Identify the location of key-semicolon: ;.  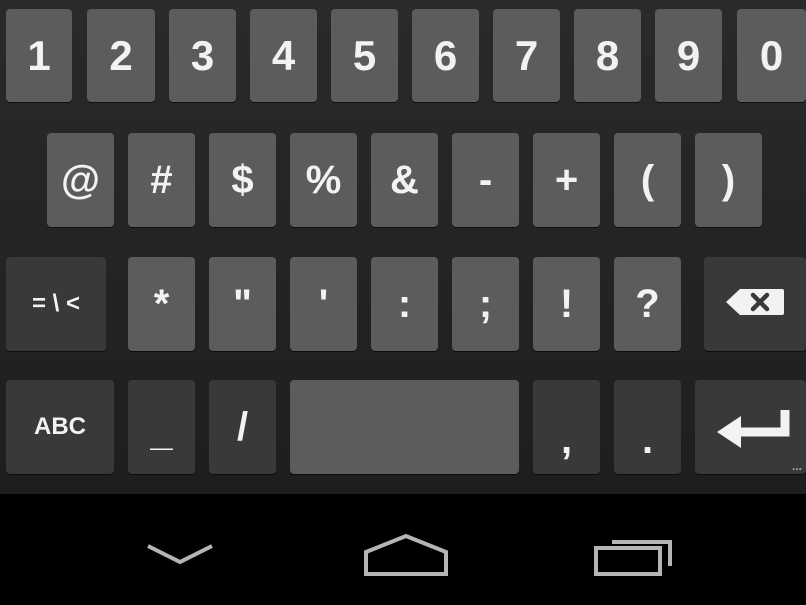
(485, 304).